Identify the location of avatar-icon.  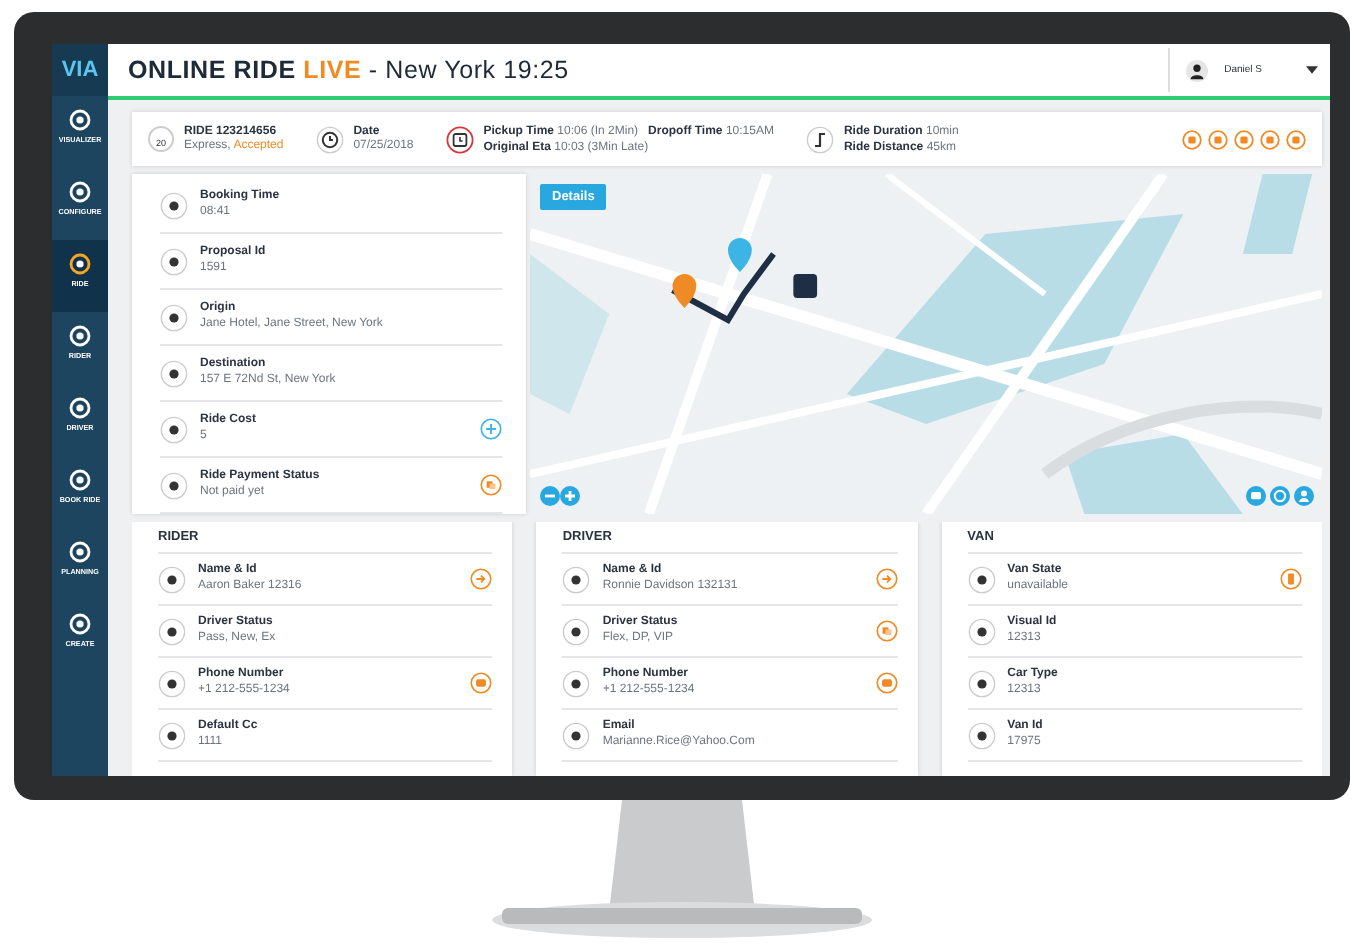
(1197, 70).